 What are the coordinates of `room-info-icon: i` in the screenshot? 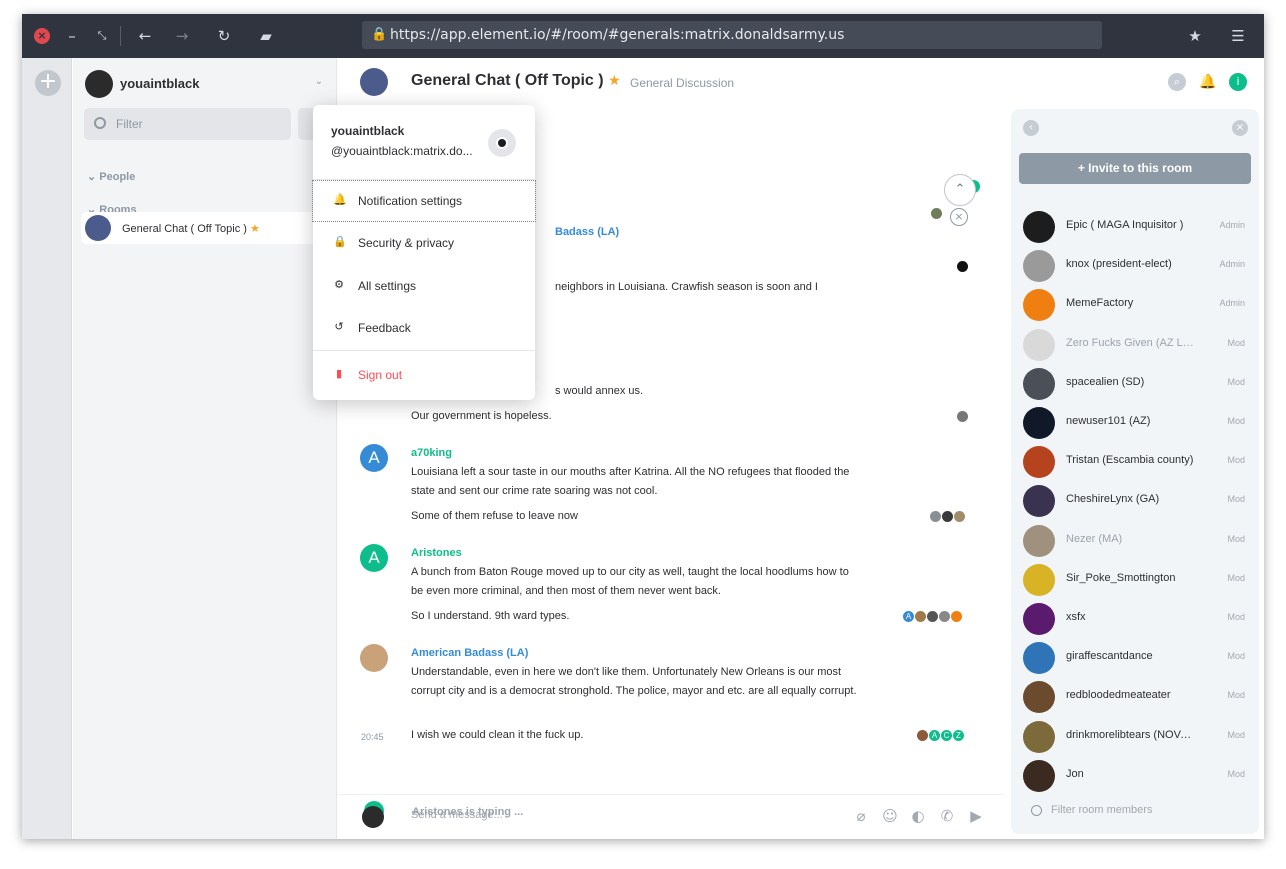 It's located at (1238, 82).